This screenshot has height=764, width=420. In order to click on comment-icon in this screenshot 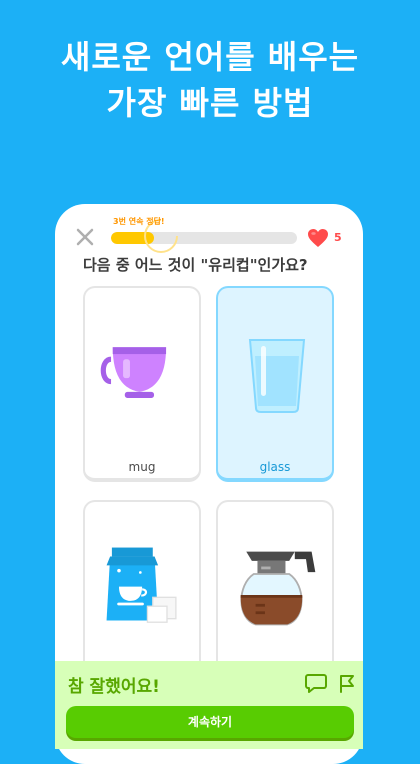, I will do `click(316, 683)`.